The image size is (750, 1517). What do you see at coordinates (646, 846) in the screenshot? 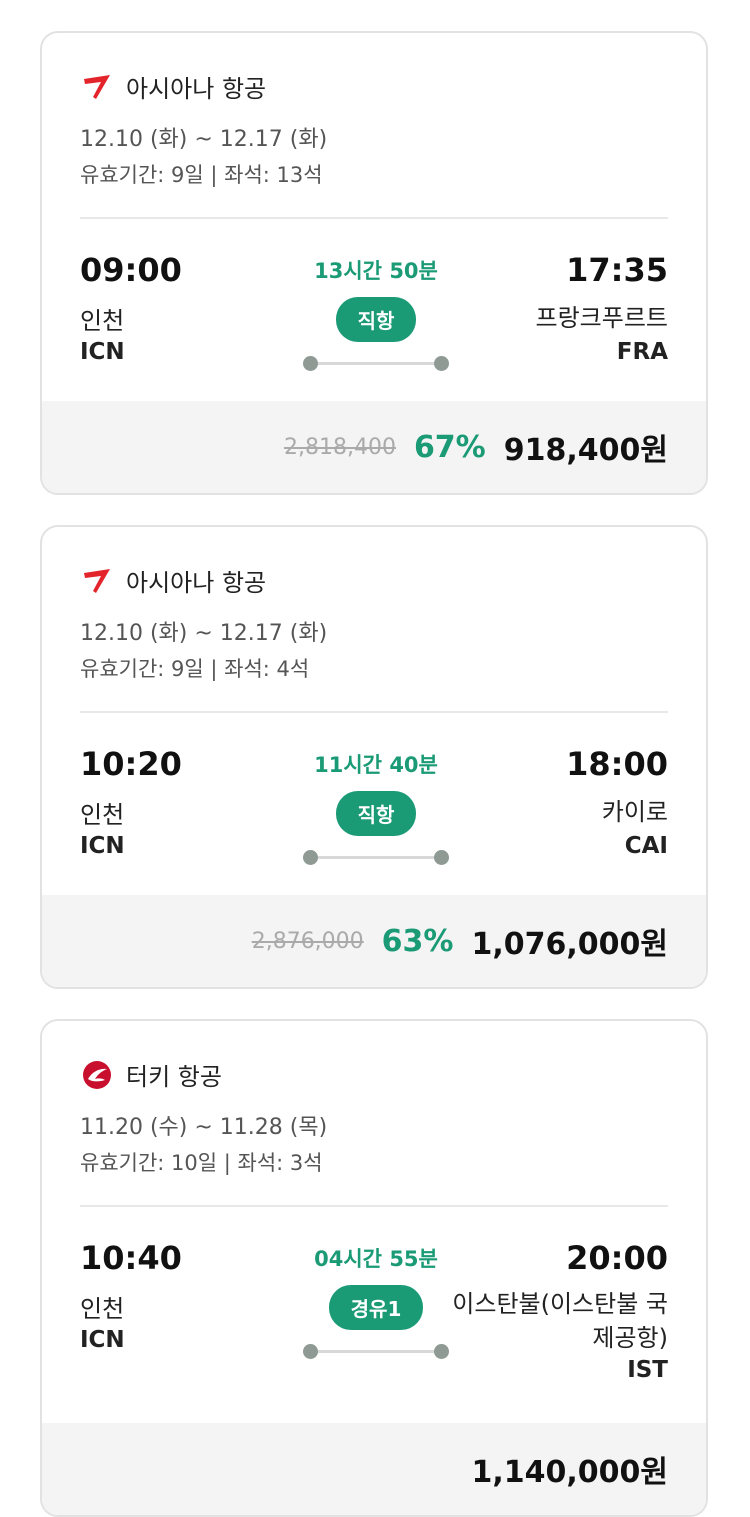
I see `arrival-code: CAI` at bounding box center [646, 846].